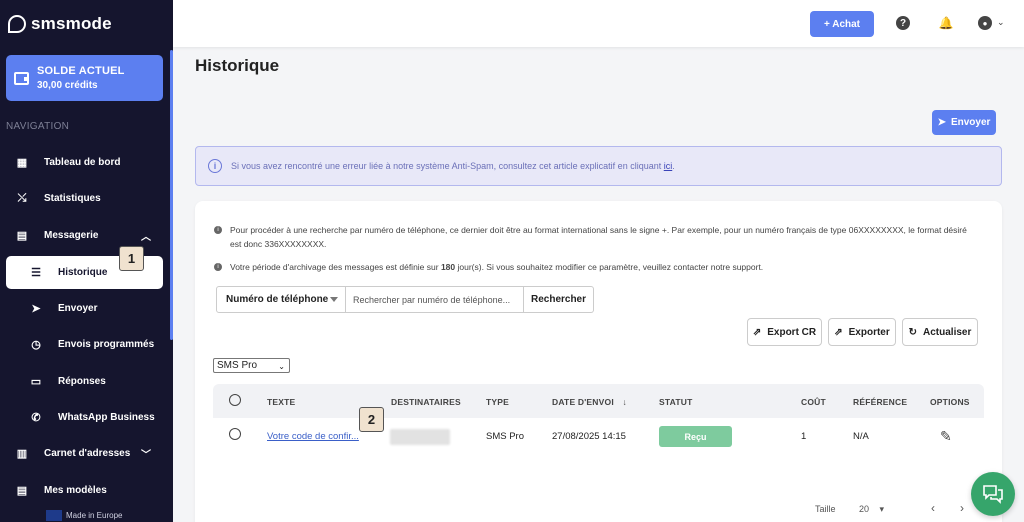 This screenshot has width=1024, height=522. I want to click on templates-icon: ▤, so click(22, 490).